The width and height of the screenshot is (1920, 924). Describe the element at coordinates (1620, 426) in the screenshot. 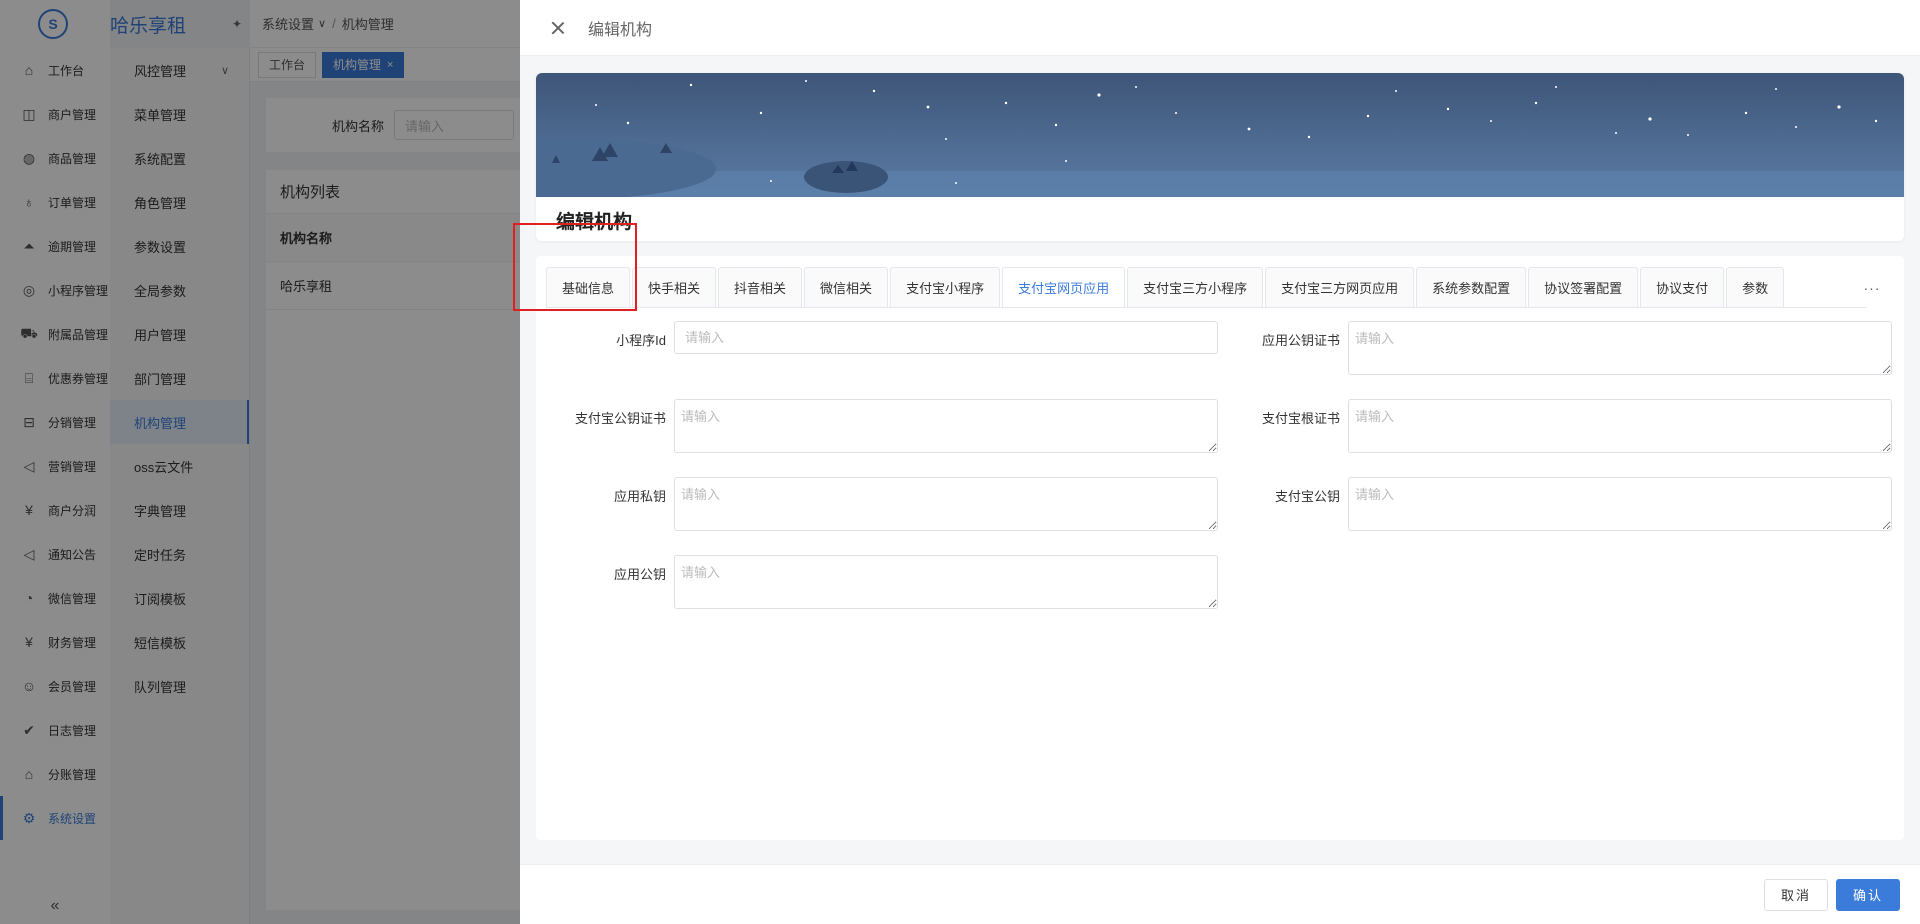

I see `alipay-root-cert-input` at that location.